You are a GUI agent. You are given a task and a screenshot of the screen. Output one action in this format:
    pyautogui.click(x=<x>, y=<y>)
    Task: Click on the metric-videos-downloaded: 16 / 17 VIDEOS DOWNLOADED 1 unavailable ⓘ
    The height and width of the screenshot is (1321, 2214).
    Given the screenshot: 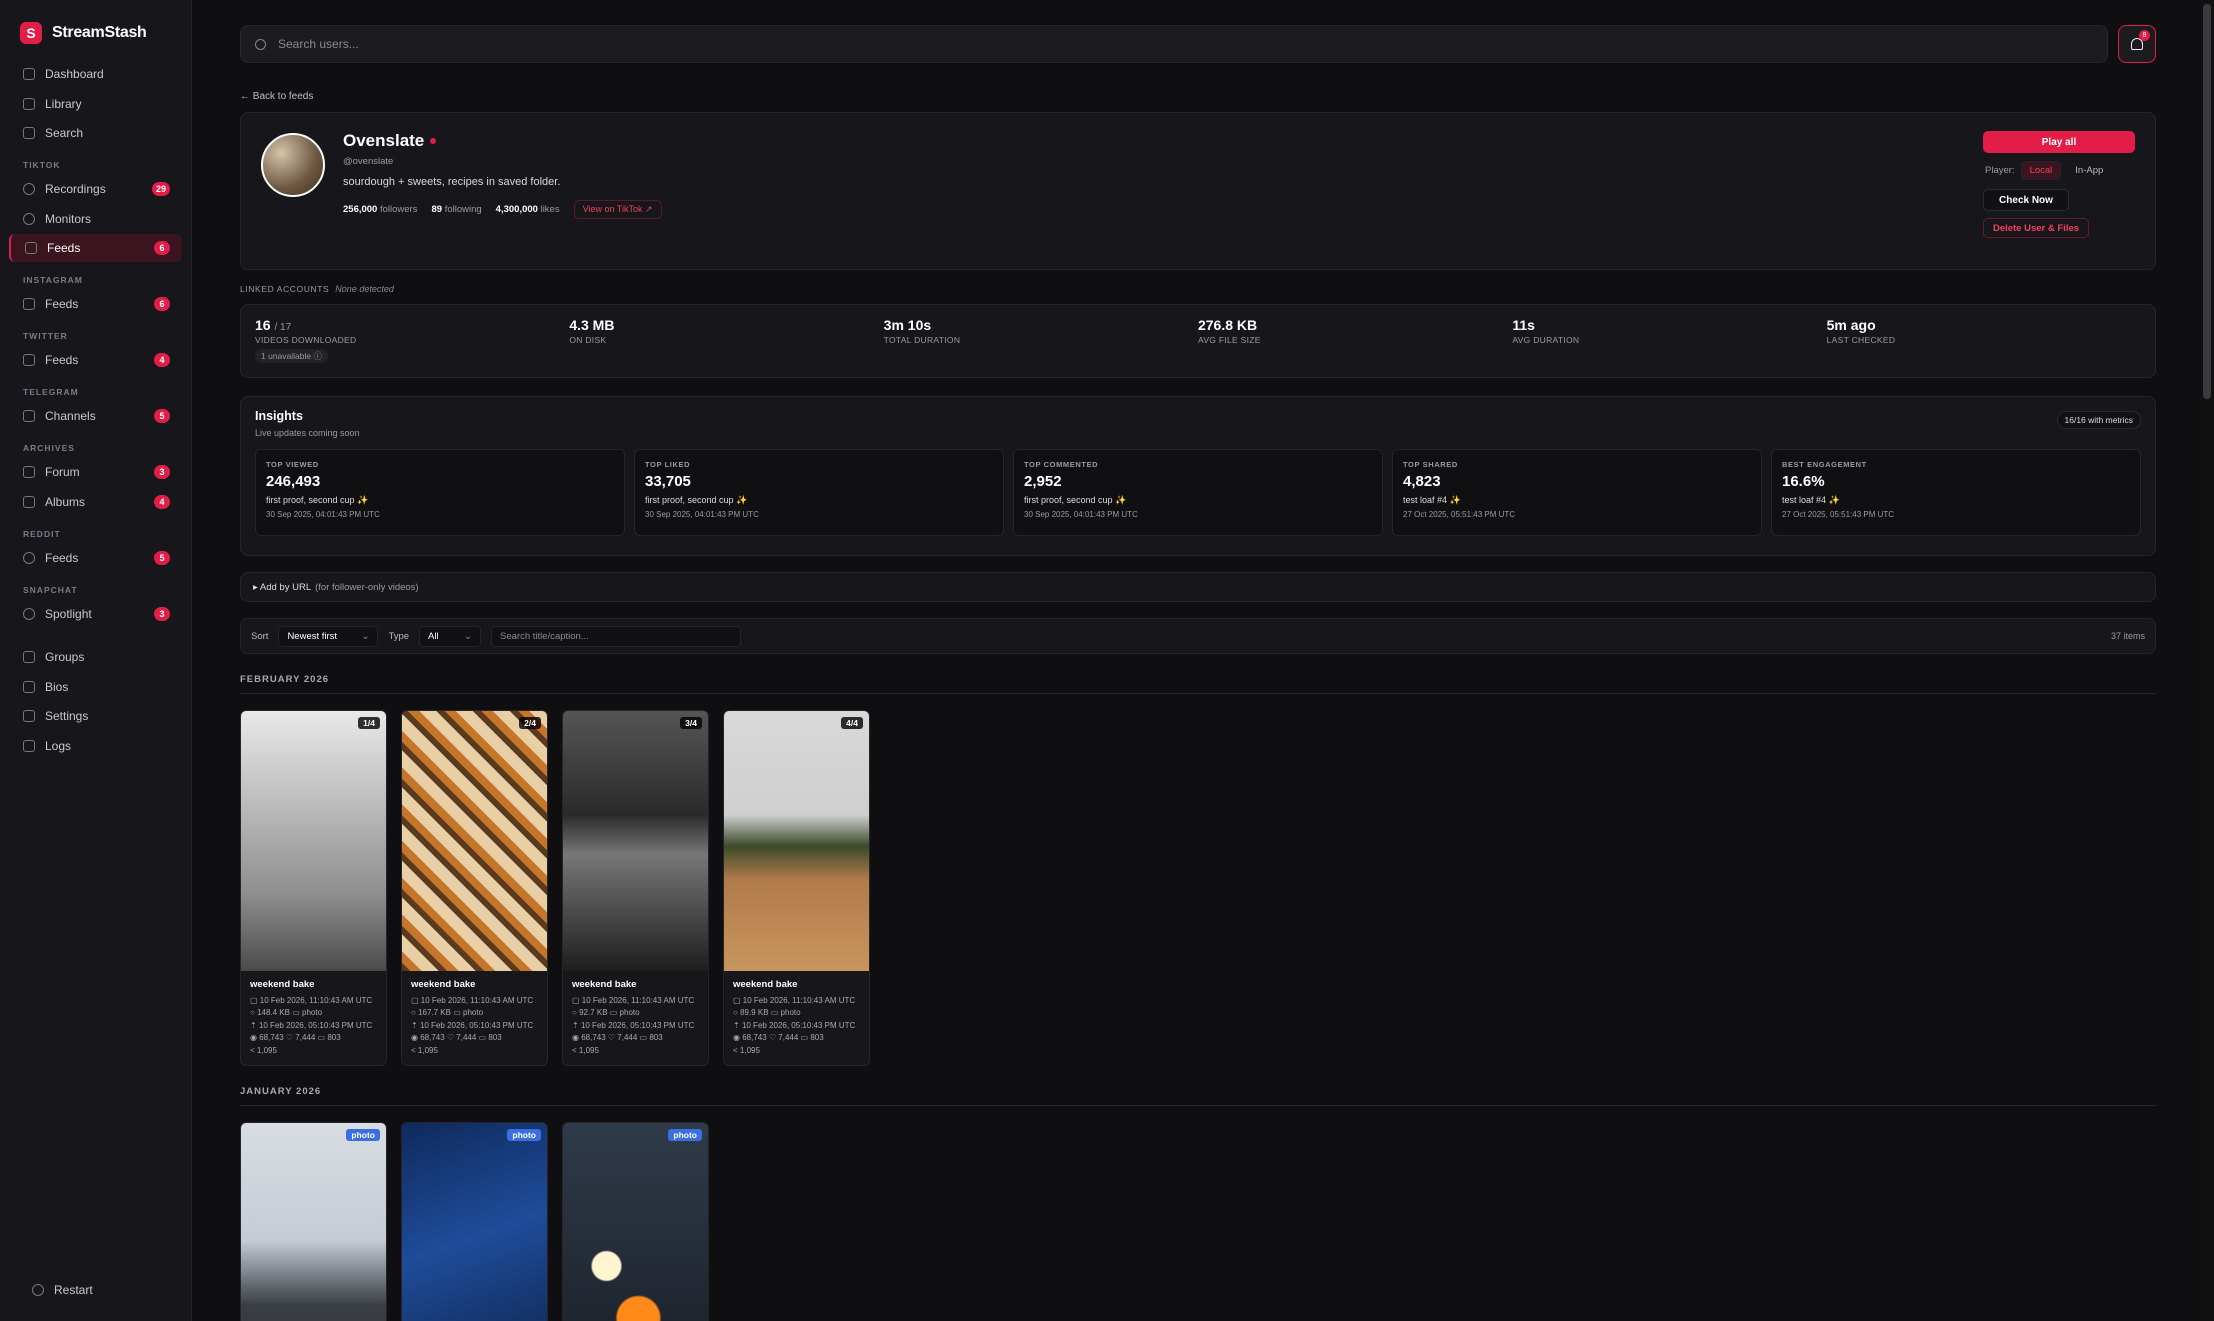 What is the action you would take?
    pyautogui.click(x=412, y=341)
    